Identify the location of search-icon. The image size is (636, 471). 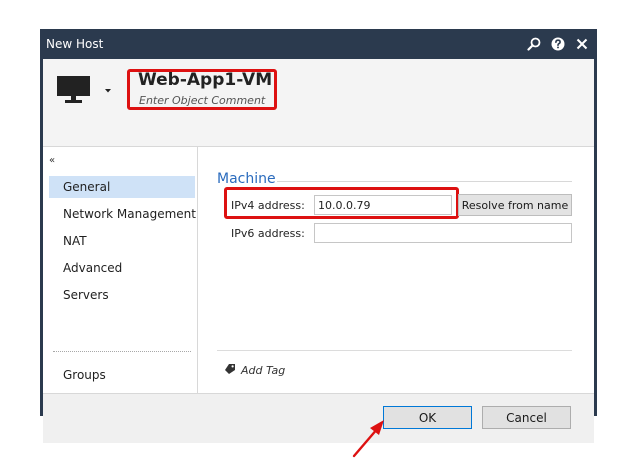
(534, 44).